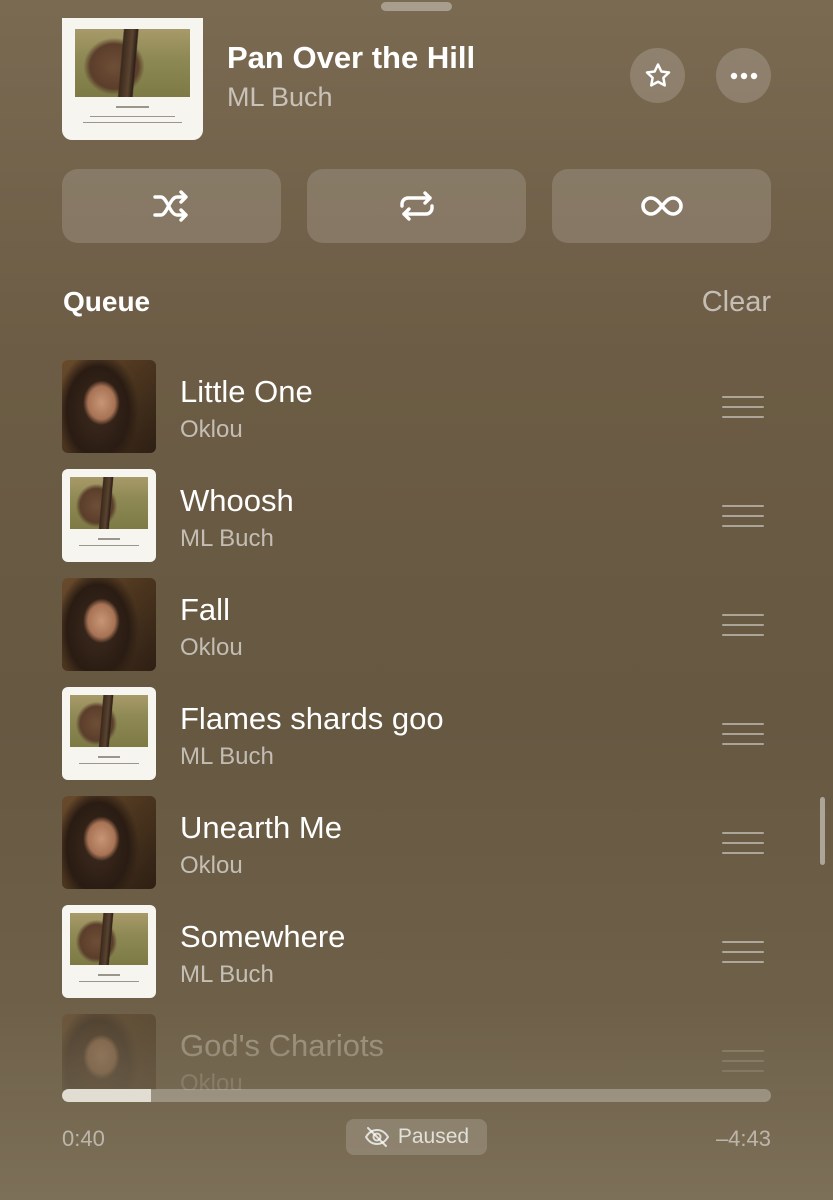 The image size is (833, 1200). I want to click on more-options-button, so click(743, 75).